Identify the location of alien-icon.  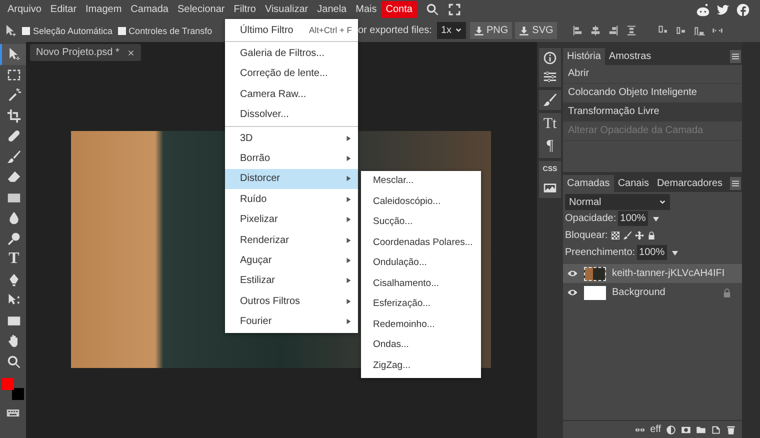
(703, 9).